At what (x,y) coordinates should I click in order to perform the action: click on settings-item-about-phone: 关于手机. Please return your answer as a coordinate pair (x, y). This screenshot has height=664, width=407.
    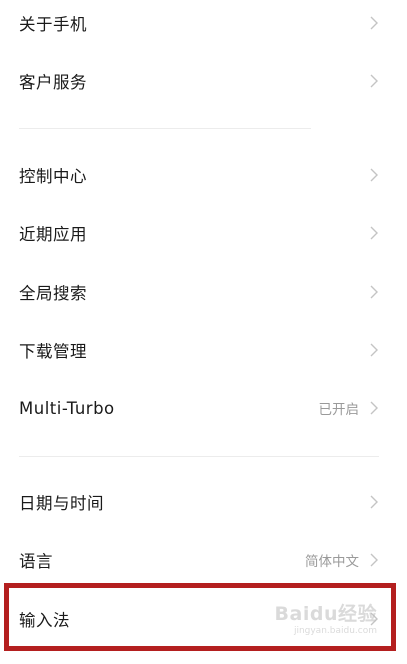
    Looking at the image, I should click on (203, 26).